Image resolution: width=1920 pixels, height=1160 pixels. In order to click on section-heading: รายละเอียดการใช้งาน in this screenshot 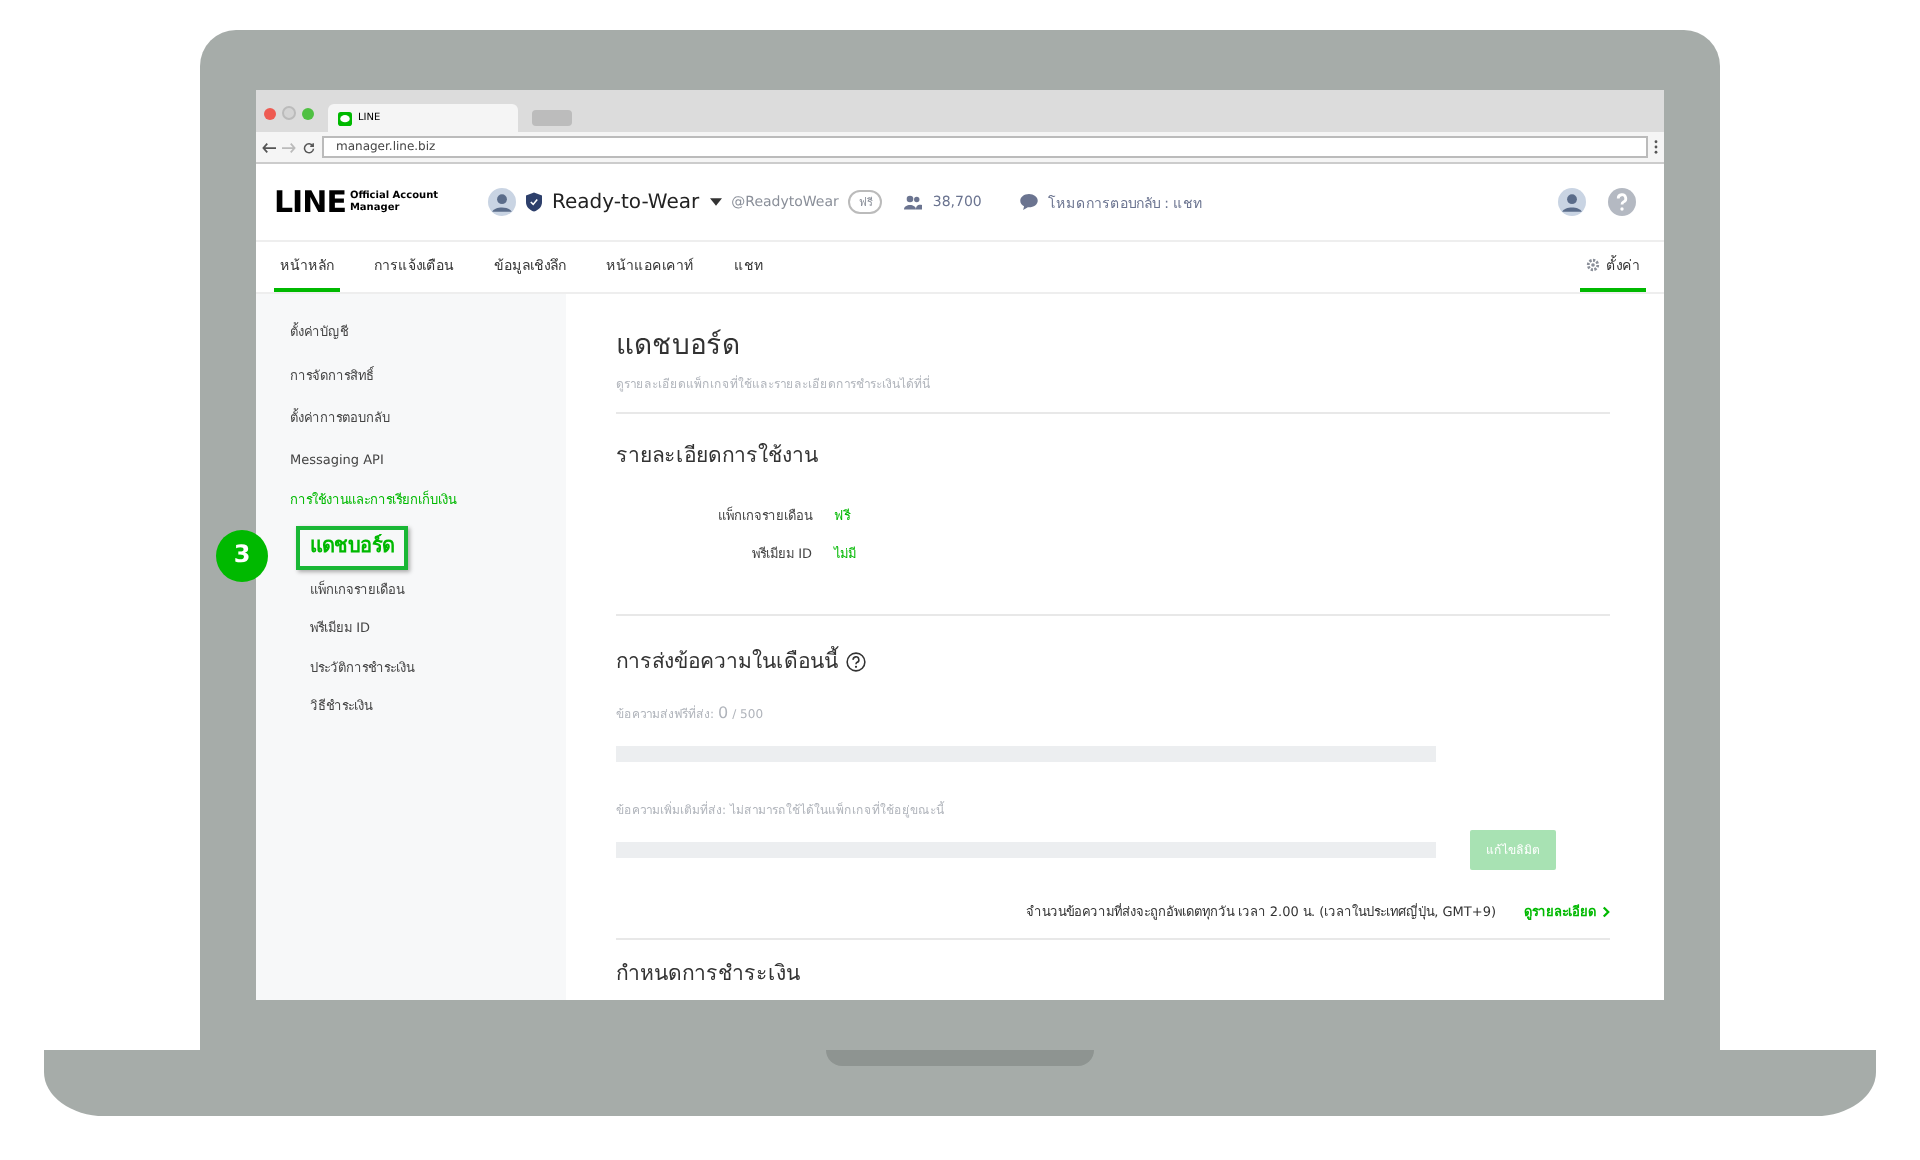, I will do `click(718, 456)`.